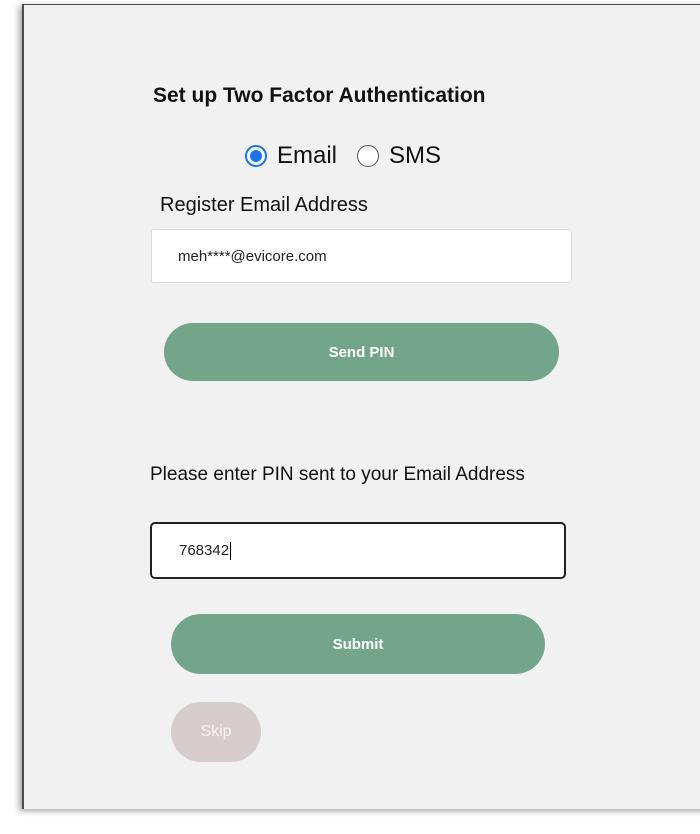 This screenshot has height=834, width=700. Describe the element at coordinates (353, 156) in the screenshot. I see `method-radio-group: Email SMS` at that location.